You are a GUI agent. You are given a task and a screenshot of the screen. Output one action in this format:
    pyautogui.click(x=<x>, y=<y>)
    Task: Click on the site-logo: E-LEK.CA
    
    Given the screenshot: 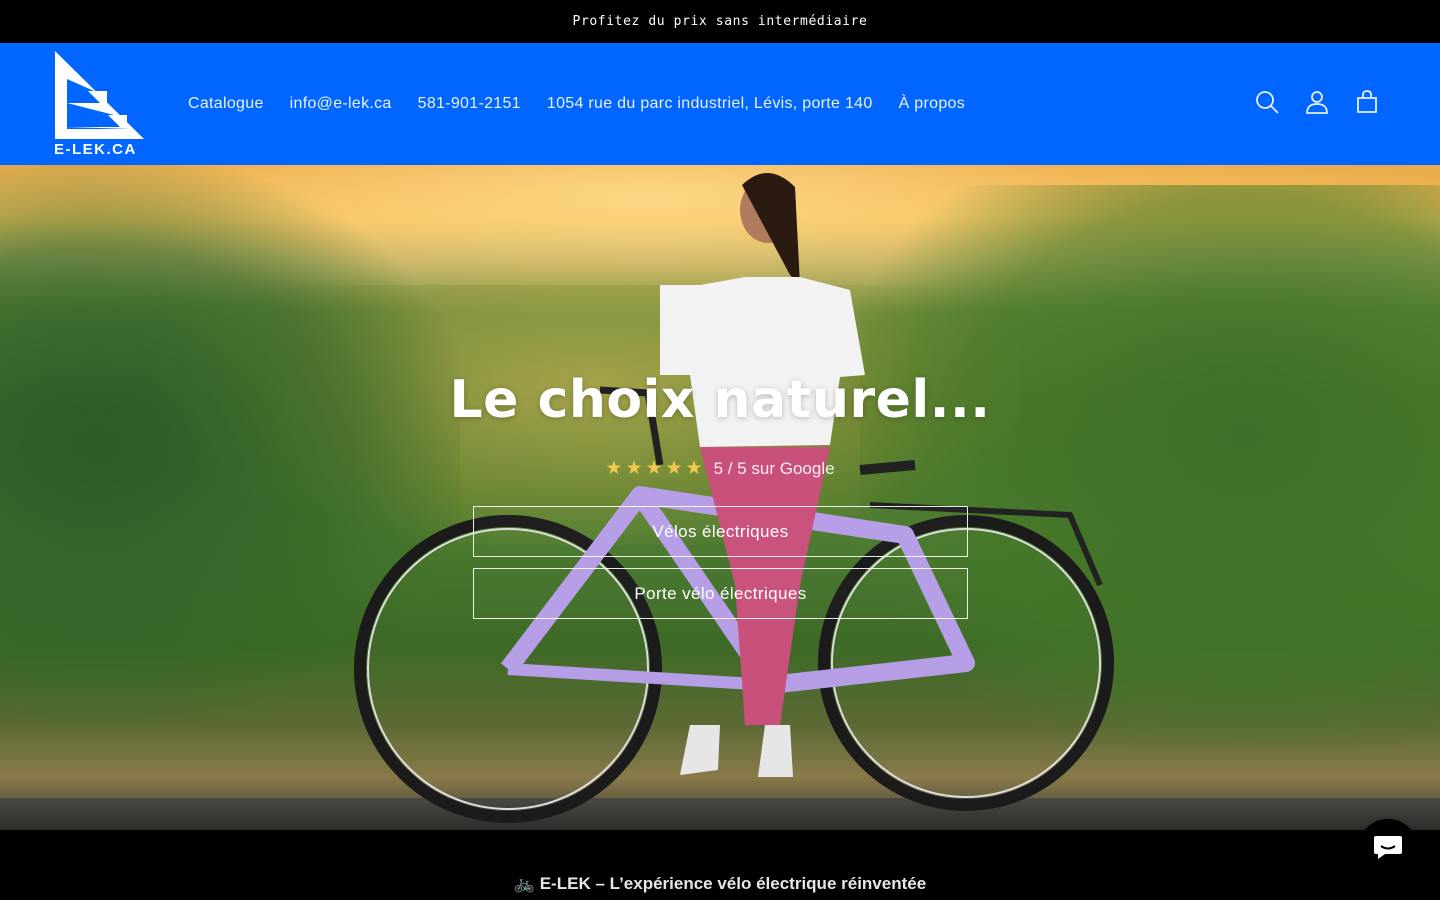 What is the action you would take?
    pyautogui.click(x=100, y=105)
    